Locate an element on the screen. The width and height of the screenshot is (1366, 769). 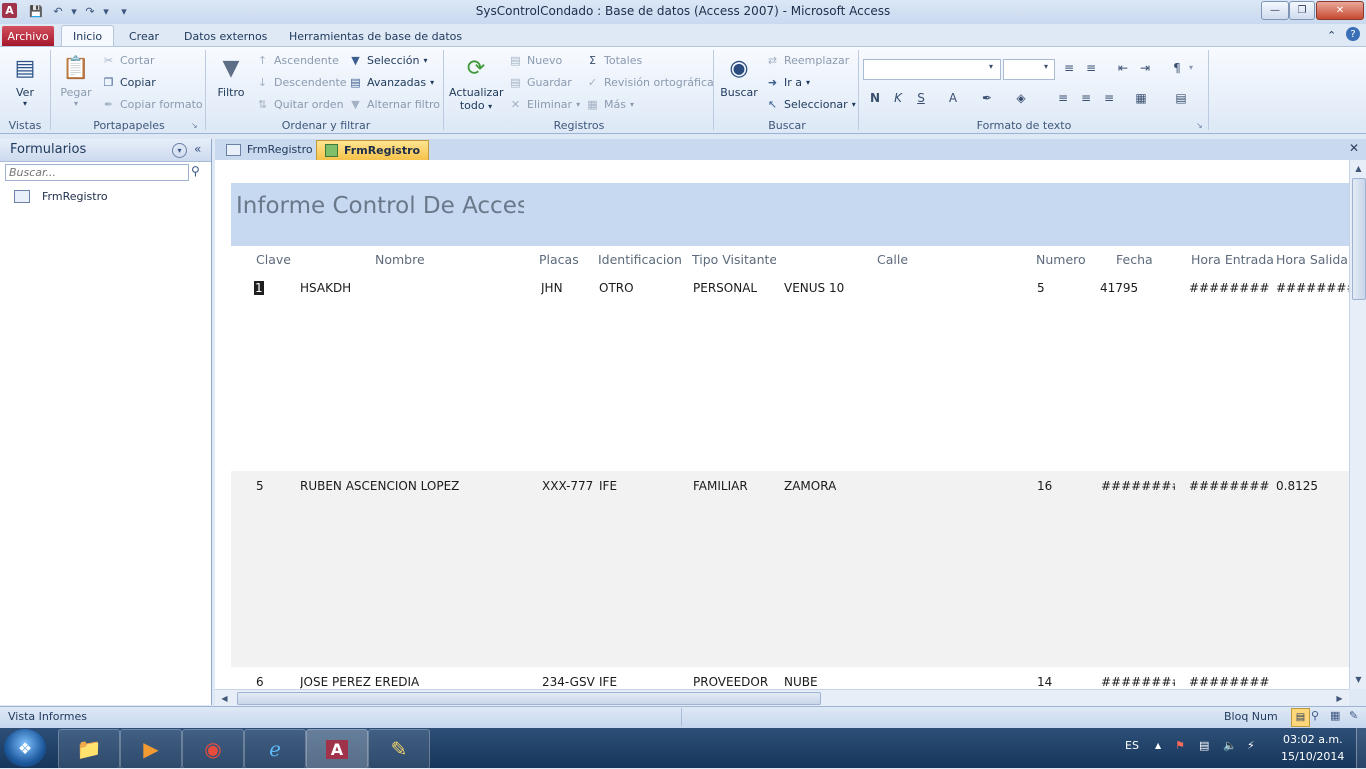
align-center-icon: ≡ is located at coordinates (1086, 98).